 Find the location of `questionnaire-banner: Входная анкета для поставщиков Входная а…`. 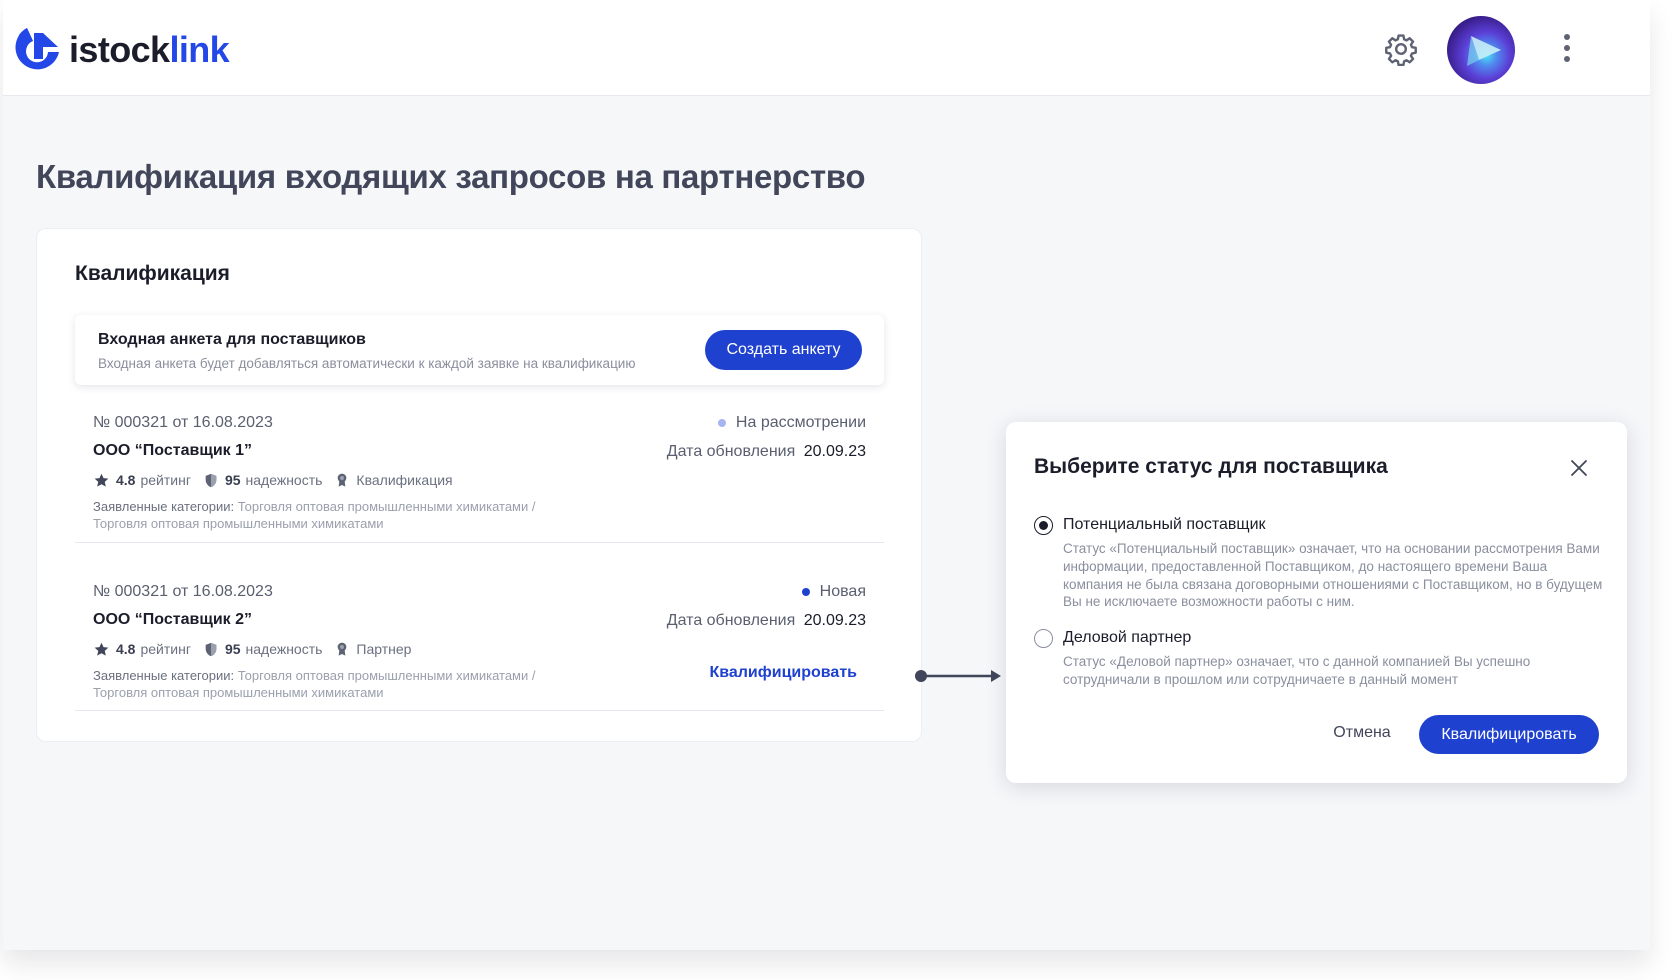

questionnaire-banner: Входная анкета для поставщиков Входная а… is located at coordinates (479, 350).